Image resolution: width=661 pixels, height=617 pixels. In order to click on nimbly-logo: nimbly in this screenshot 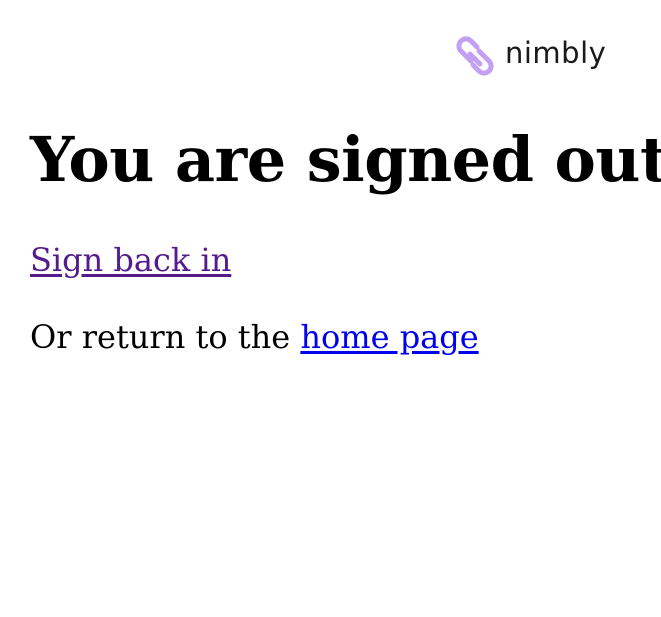, I will do `click(529, 56)`.